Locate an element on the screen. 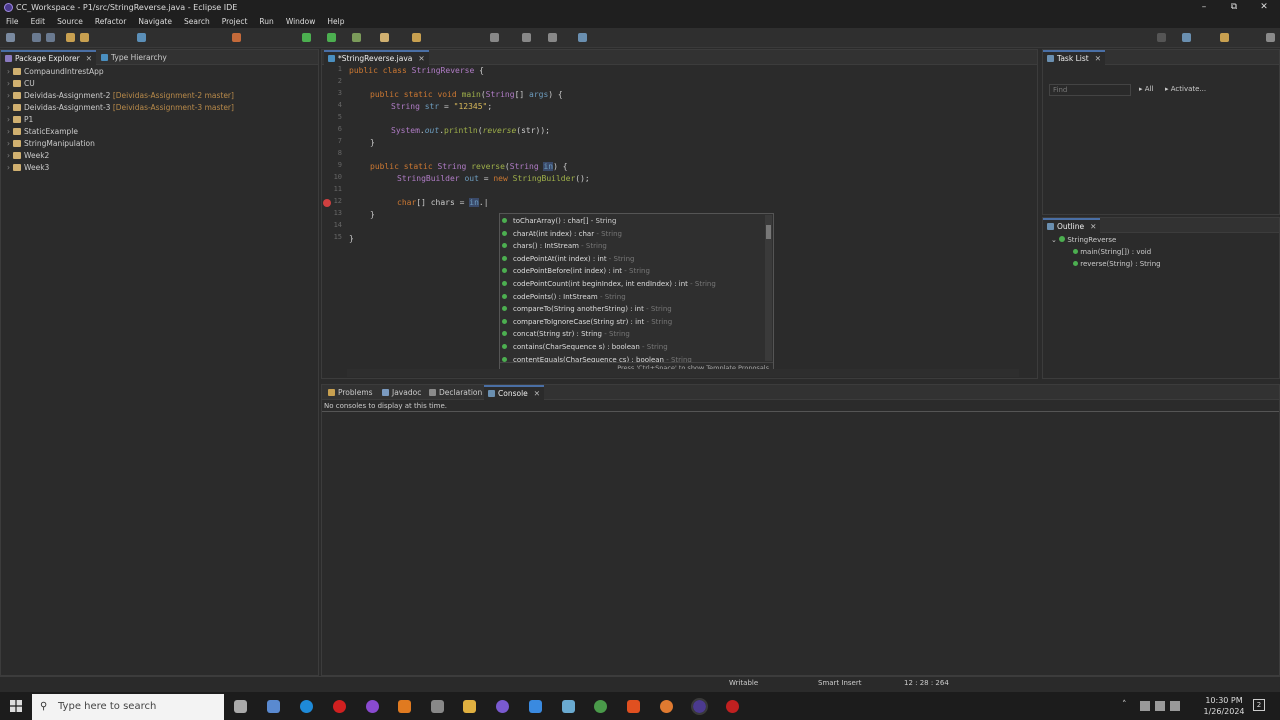 The height and width of the screenshot is (720, 1280). code-line-7: } is located at coordinates (372, 143).